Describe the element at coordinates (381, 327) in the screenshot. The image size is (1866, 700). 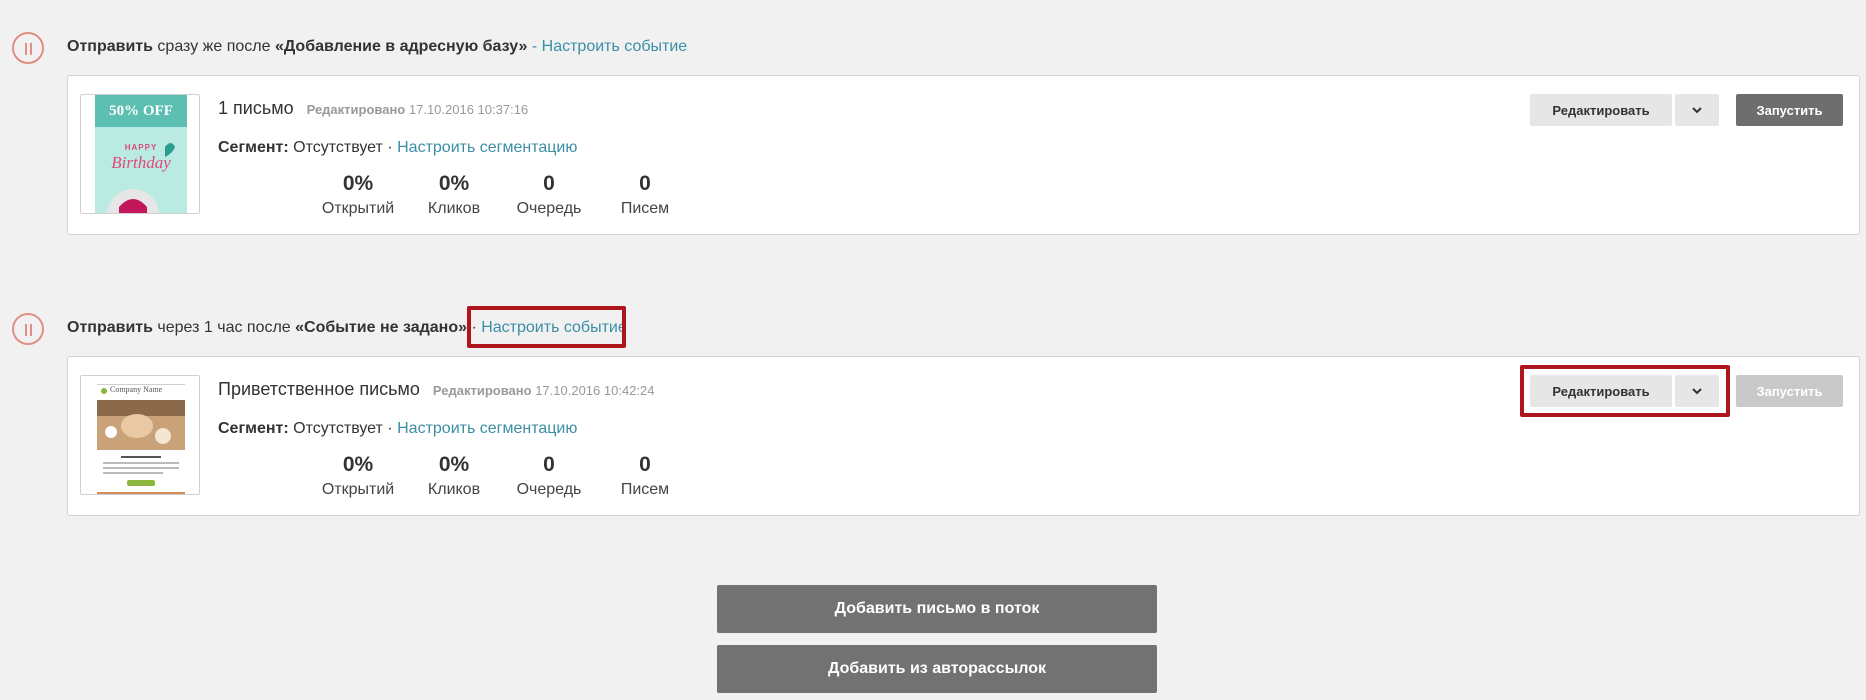
I see `event-name: «Событие не задано»` at that location.